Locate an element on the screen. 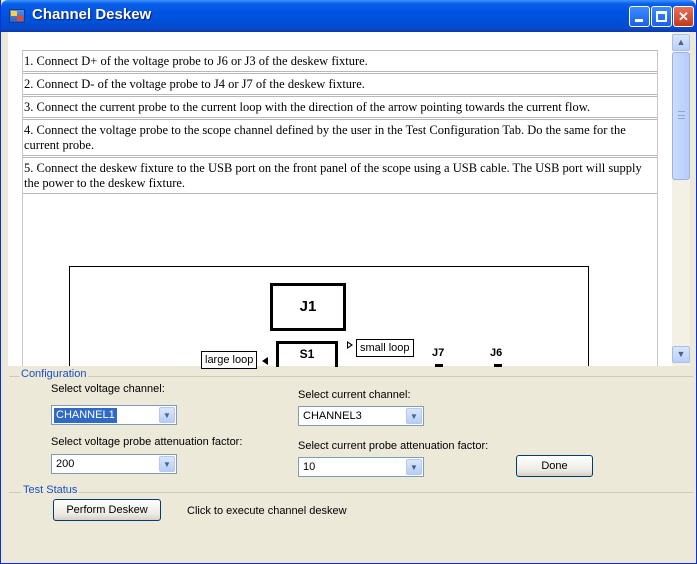 This screenshot has width=697, height=564. scroll-up-button: ▲ is located at coordinates (681, 42).